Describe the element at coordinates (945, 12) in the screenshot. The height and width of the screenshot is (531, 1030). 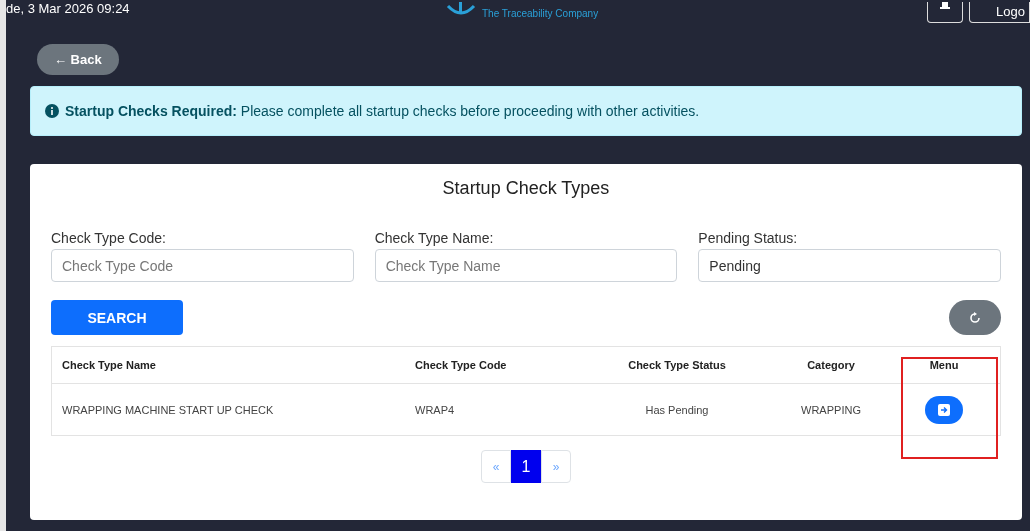
I see `bell-button` at that location.